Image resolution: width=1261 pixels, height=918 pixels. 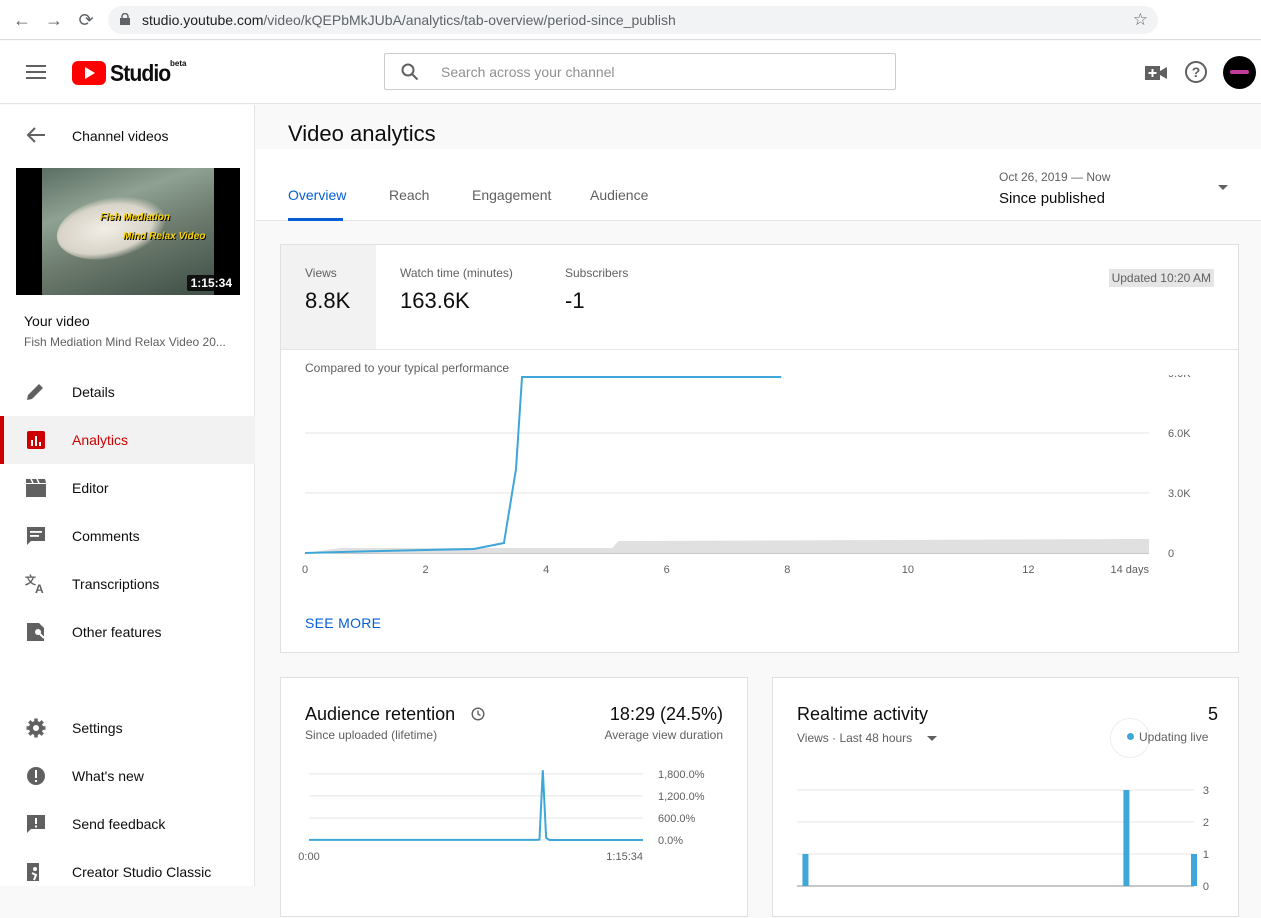 I want to click on sidebar-item-label: Analytics, so click(x=100, y=440).